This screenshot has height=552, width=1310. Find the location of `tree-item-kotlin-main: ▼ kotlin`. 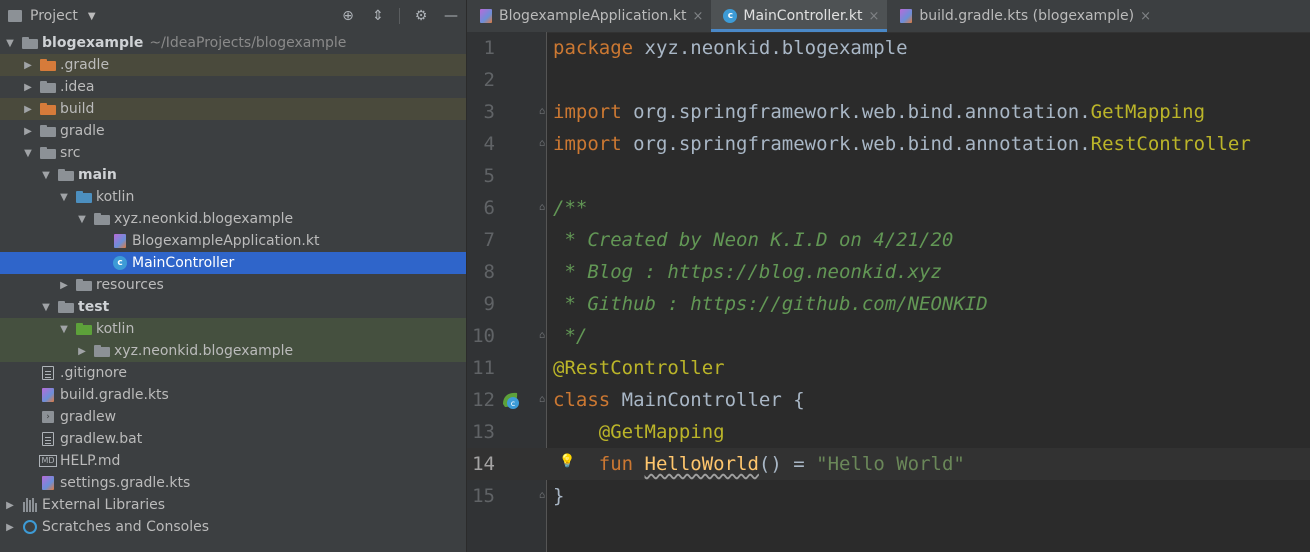

tree-item-kotlin-main: ▼ kotlin is located at coordinates (233, 197).